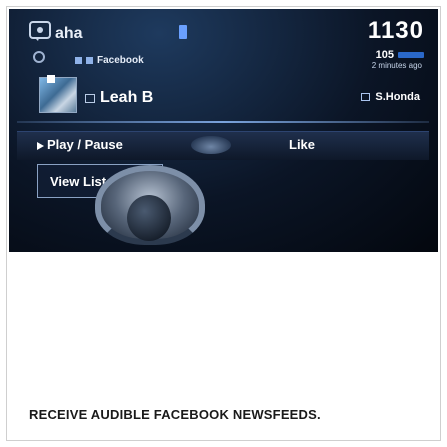  Describe the element at coordinates (40, 145) in the screenshot. I see `play-icon` at that location.